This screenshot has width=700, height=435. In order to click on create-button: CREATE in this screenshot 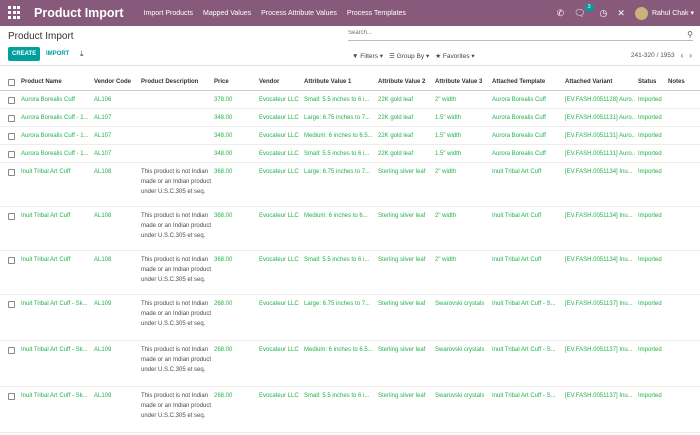, I will do `click(24, 54)`.